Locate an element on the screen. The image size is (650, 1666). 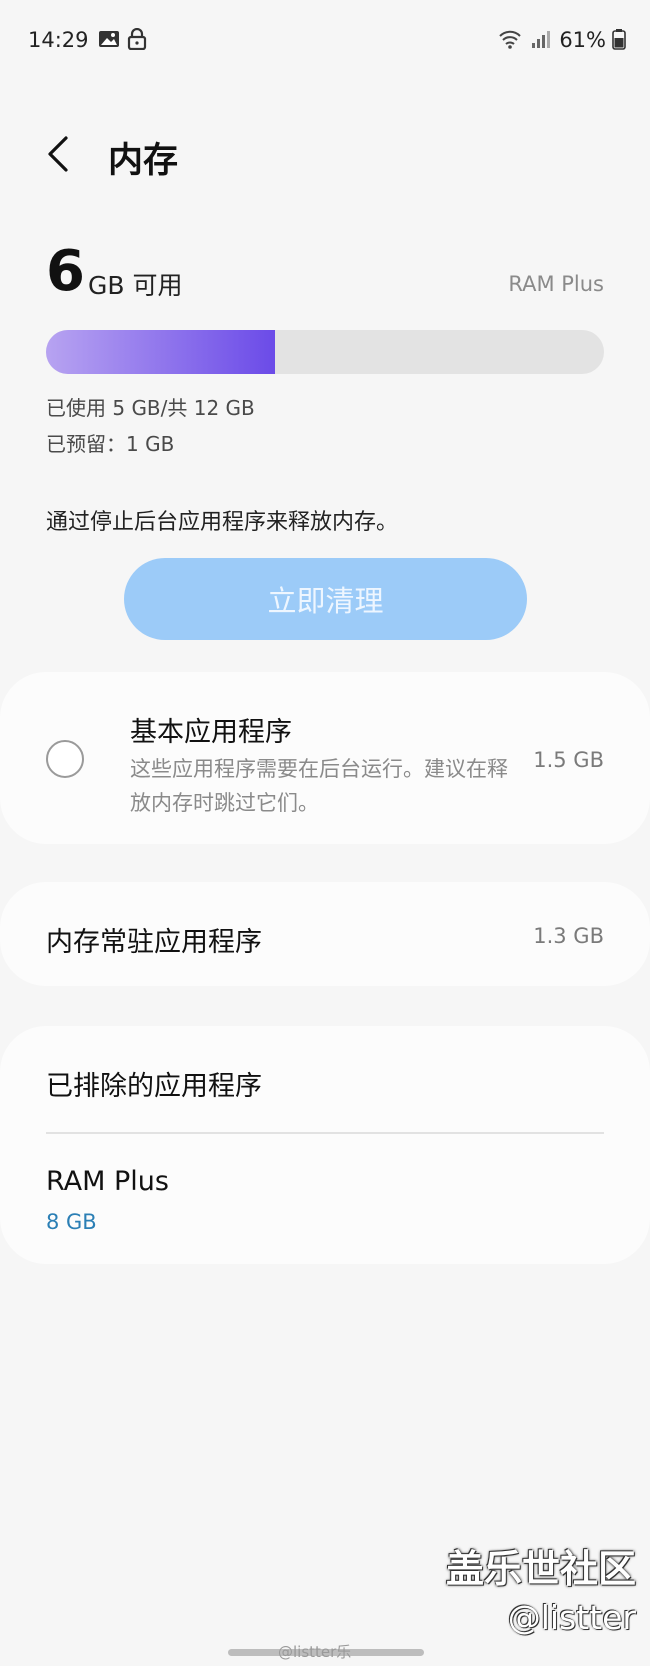
available-memory-unit: GB 可用 is located at coordinates (135, 285).